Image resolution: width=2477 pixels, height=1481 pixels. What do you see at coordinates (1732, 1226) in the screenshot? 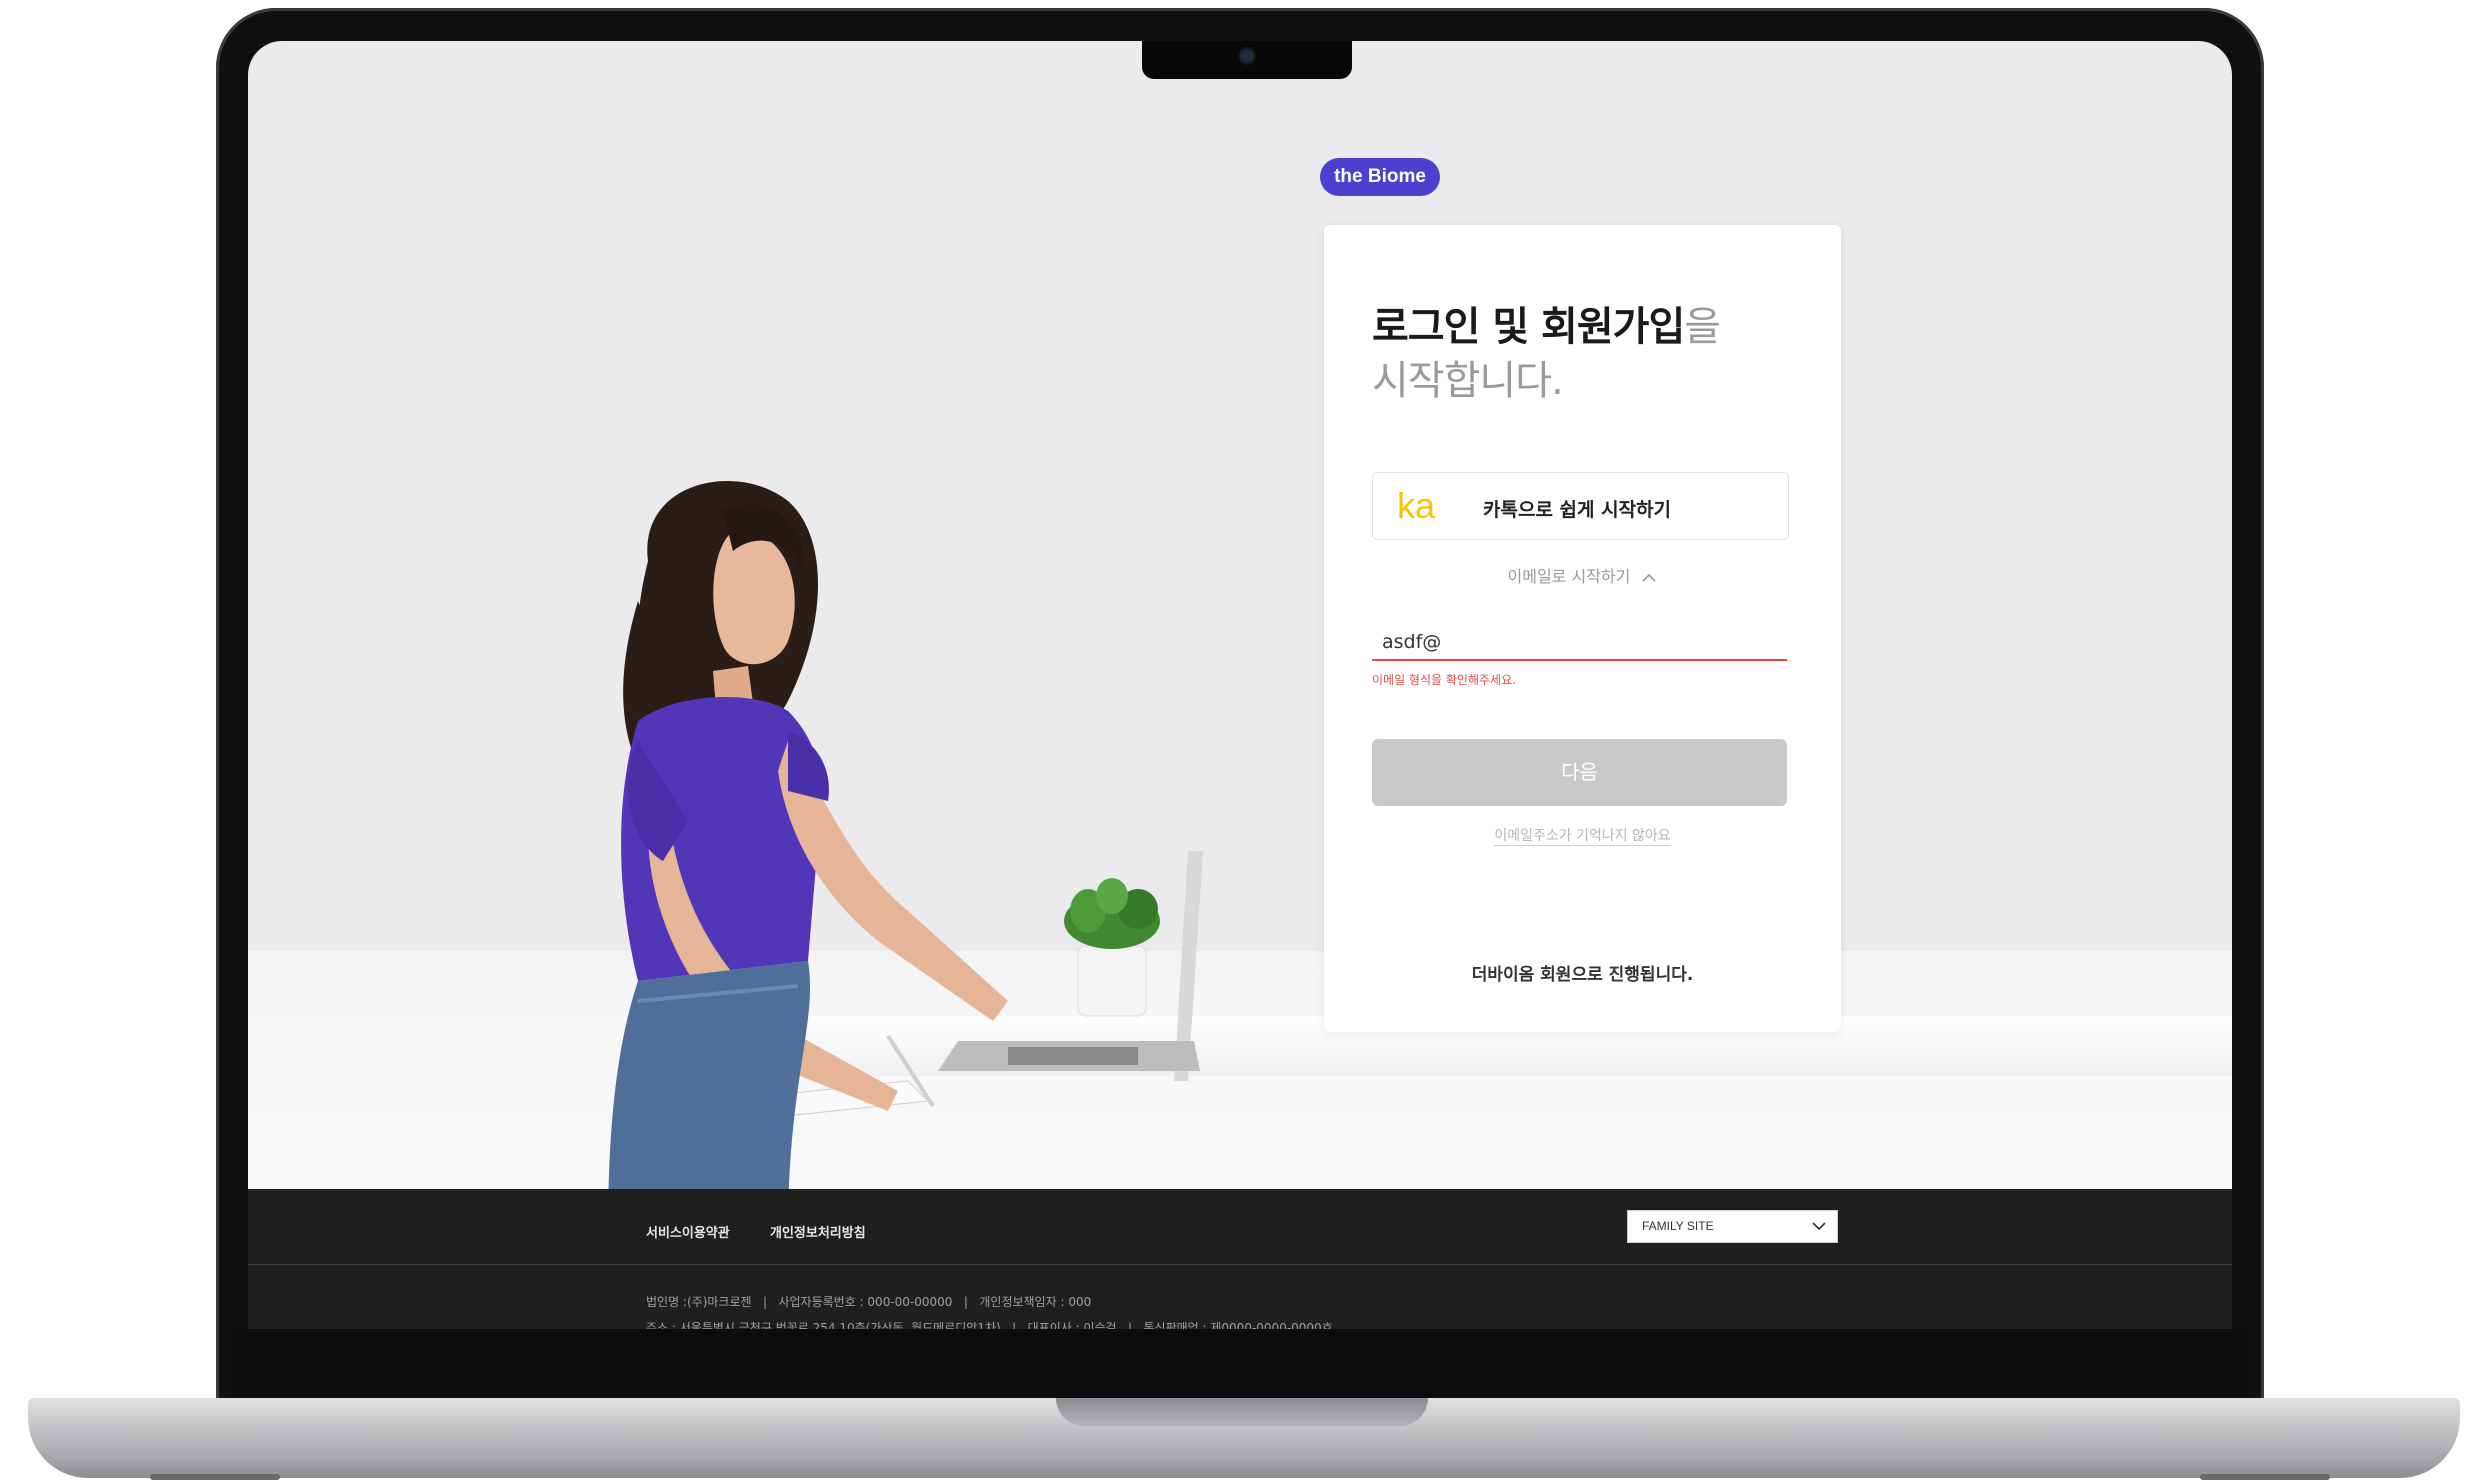
I see `family-site-select: FAMILY SITE` at bounding box center [1732, 1226].